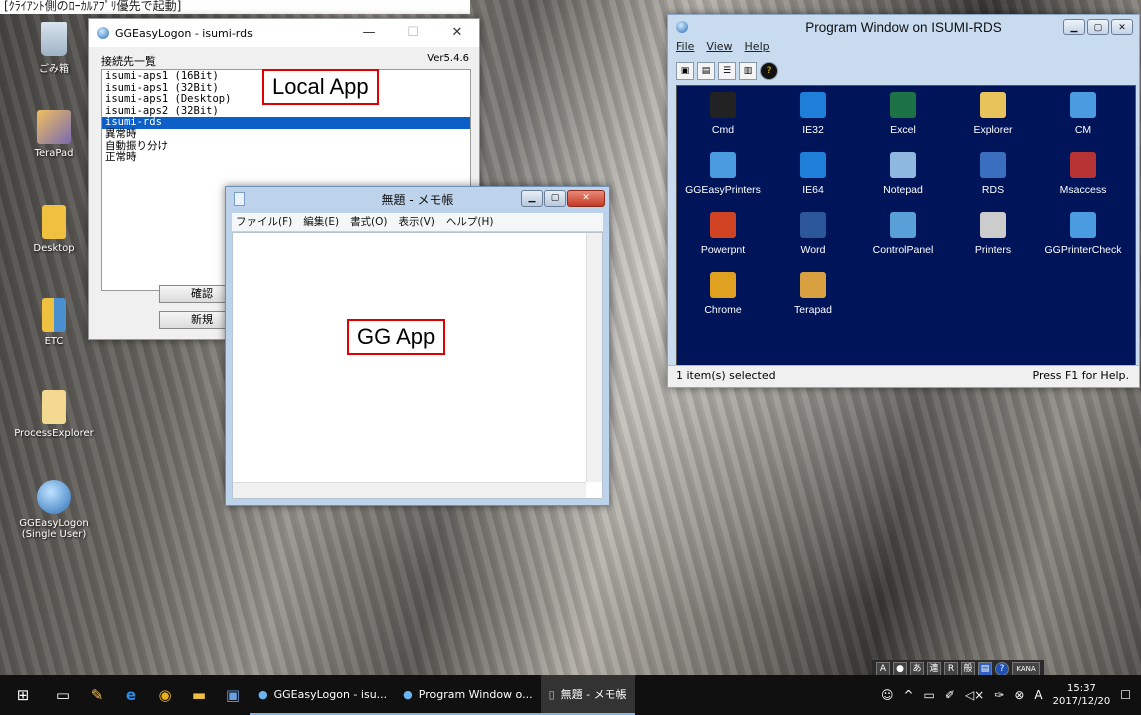 The width and height of the screenshot is (1141, 715). I want to click on ime-mode-icon: A, so click(883, 669).